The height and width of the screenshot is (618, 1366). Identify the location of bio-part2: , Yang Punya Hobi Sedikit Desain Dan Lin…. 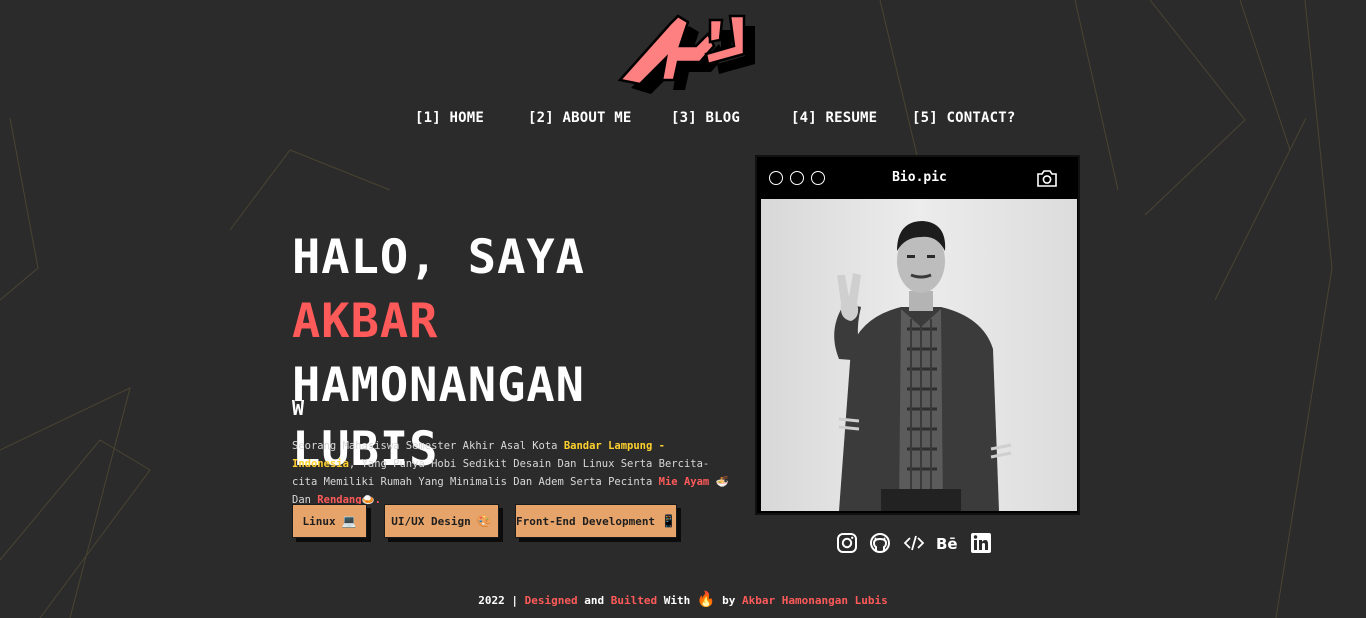
(501, 473).